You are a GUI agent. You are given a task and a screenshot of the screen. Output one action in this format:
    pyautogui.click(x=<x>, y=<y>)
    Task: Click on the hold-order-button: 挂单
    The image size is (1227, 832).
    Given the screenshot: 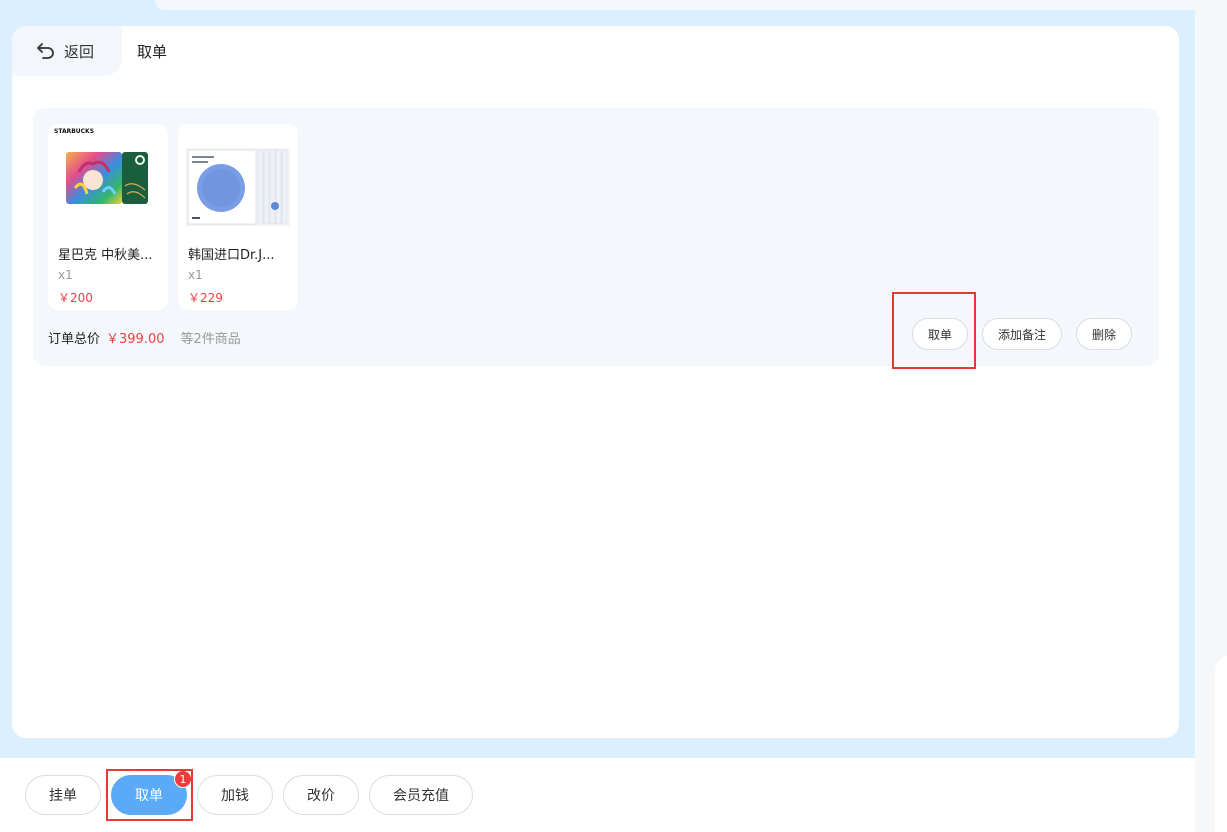 What is the action you would take?
    pyautogui.click(x=63, y=795)
    